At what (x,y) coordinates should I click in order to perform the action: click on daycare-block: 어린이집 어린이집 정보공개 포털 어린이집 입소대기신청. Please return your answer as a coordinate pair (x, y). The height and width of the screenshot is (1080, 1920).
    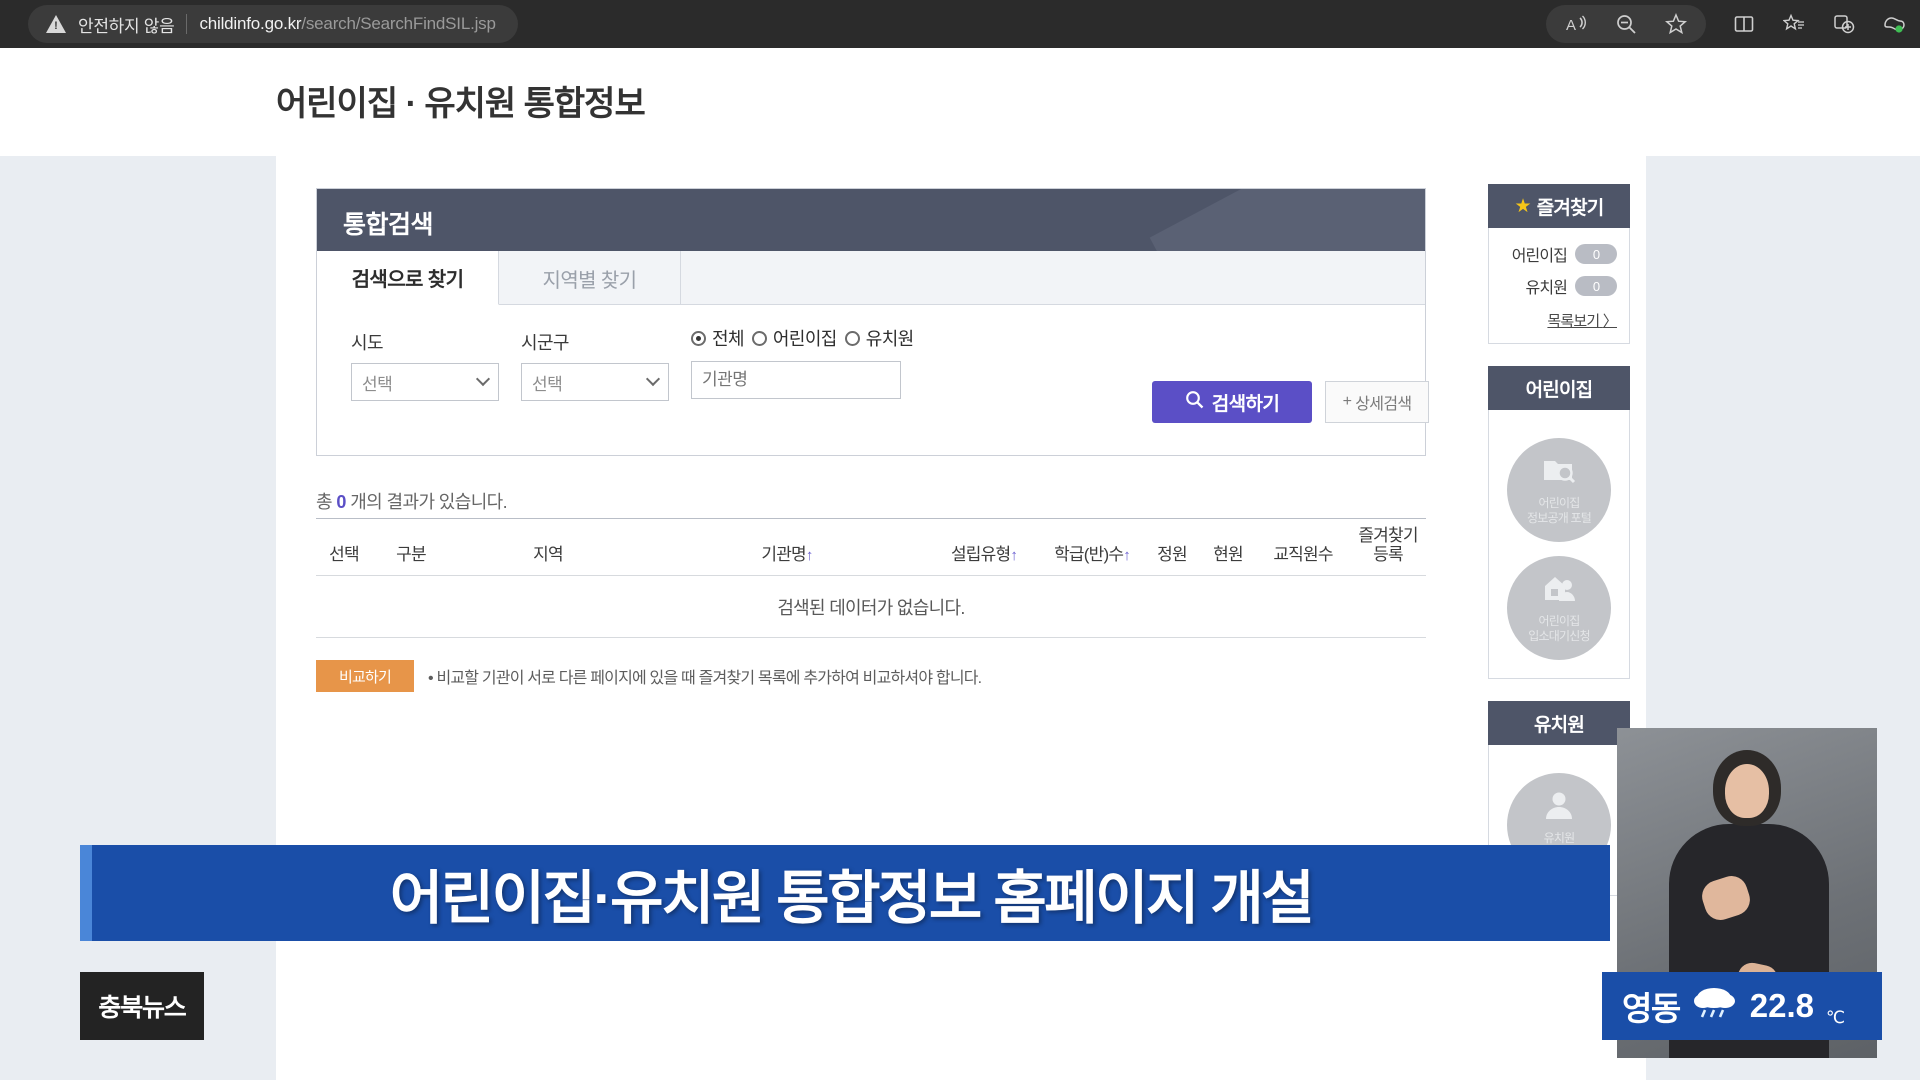
    Looking at the image, I should click on (1559, 522).